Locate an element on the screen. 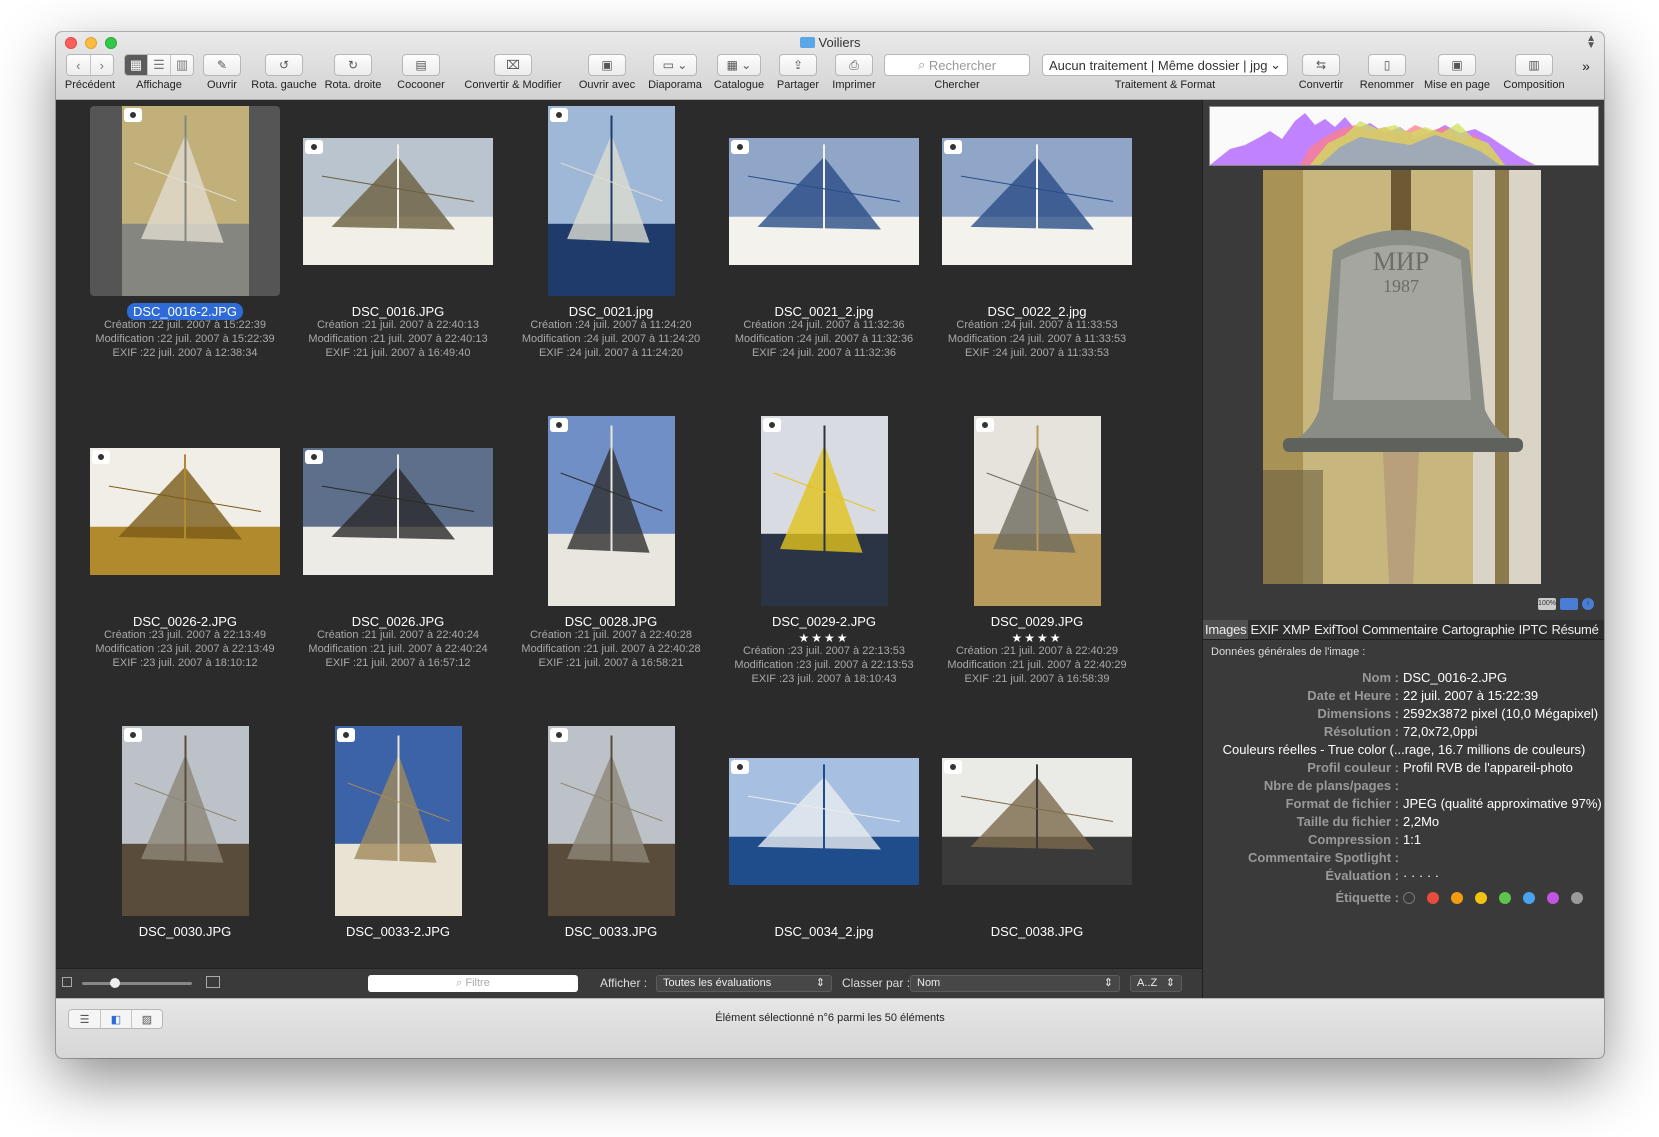 The image size is (1659, 1137). convert-button: ⇆ Convertir is located at coordinates (1321, 72).